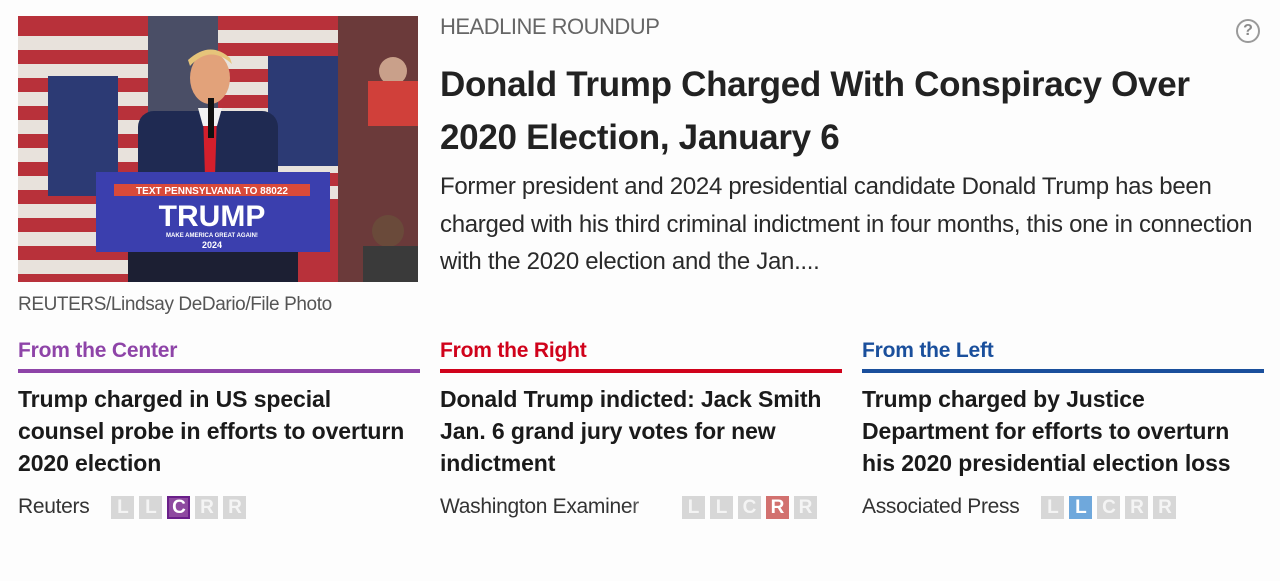 This screenshot has height=581, width=1280. I want to click on source-row: Associated Press L L C R R, so click(1063, 507).